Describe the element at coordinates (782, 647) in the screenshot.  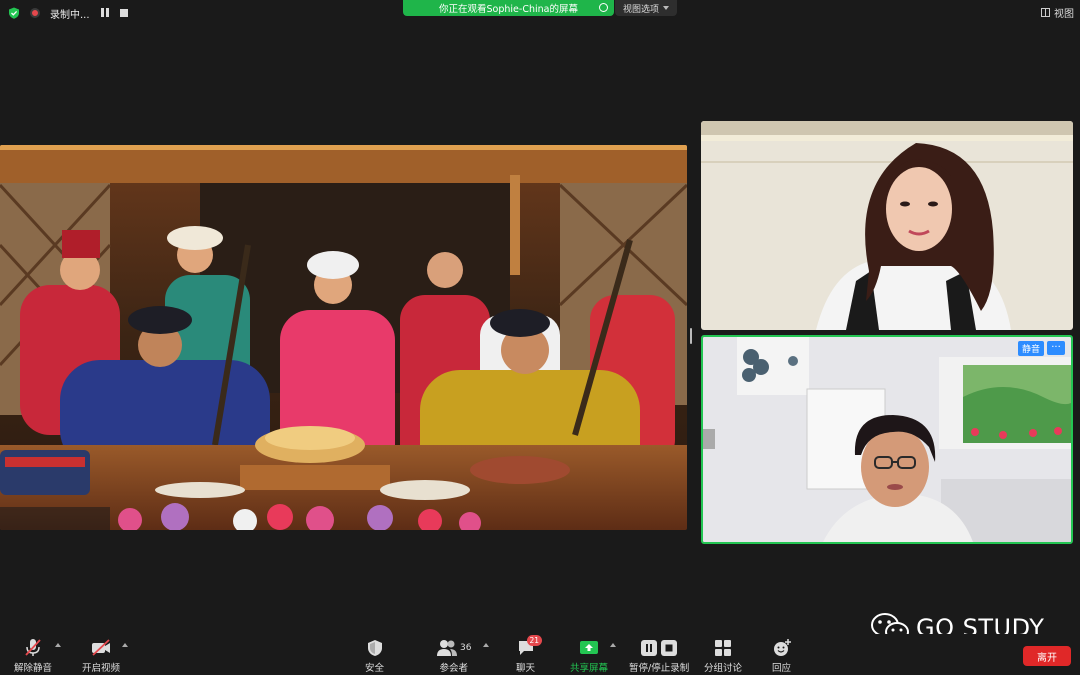
I see `reaction-smiley-icon` at that location.